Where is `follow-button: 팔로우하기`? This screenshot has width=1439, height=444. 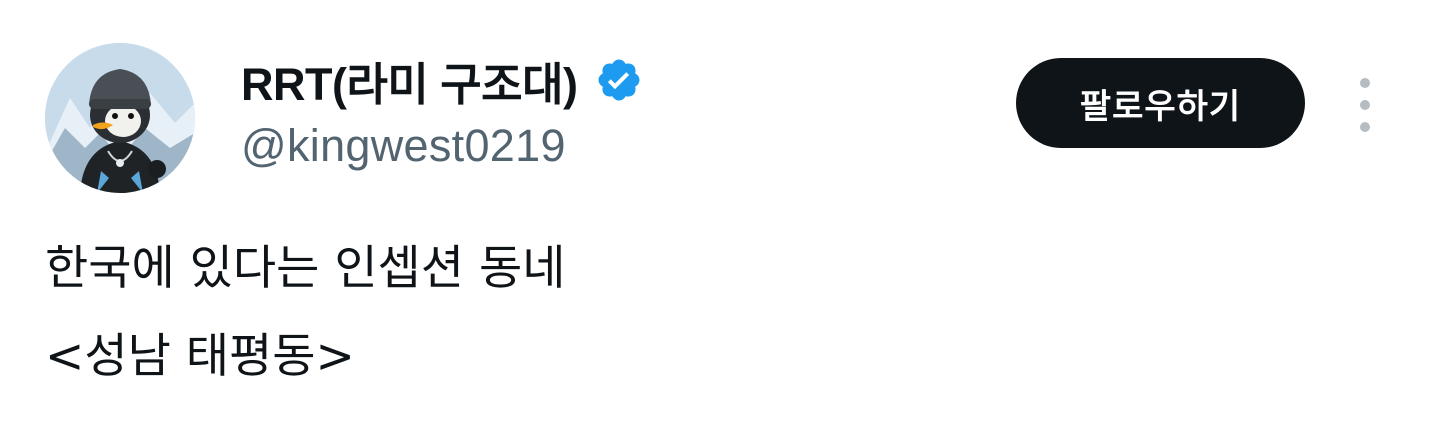 follow-button: 팔로우하기 is located at coordinates (1160, 103).